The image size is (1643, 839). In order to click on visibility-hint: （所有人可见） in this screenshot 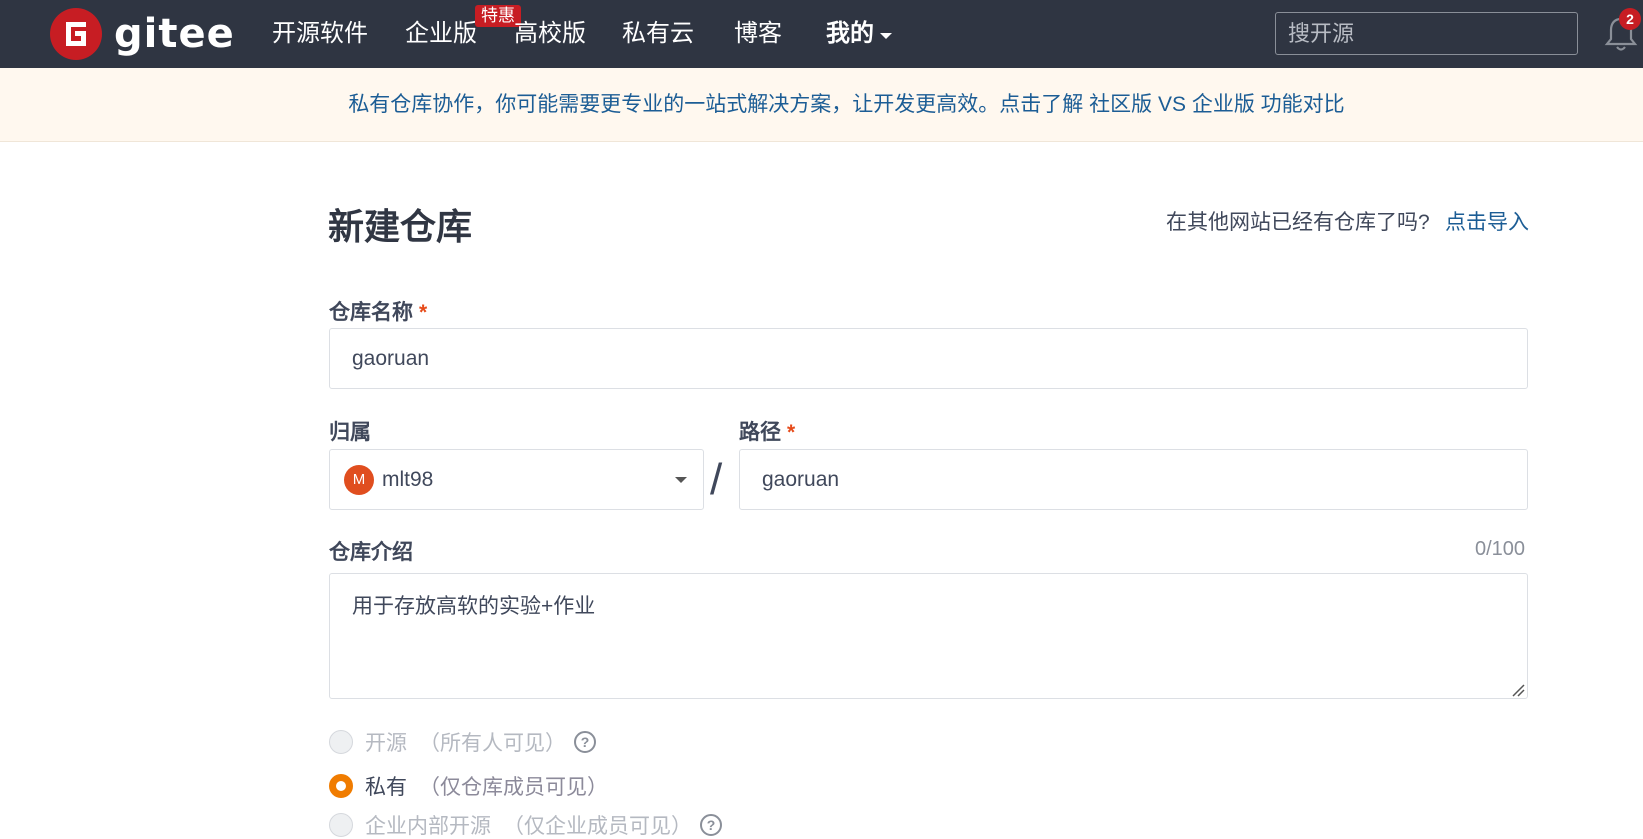, I will do `click(492, 743)`.